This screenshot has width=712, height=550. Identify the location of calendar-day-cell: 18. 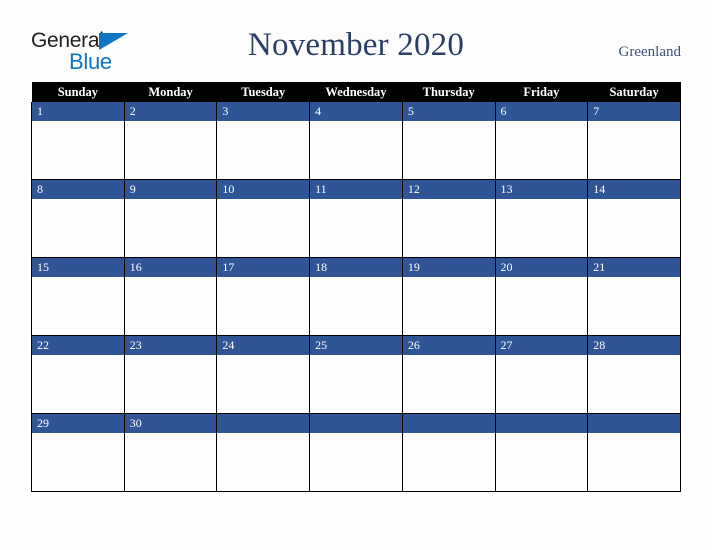
(356, 296).